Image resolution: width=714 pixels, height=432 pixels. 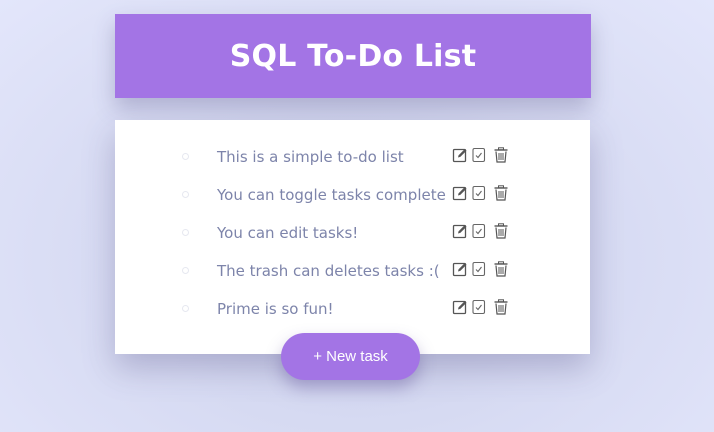 I want to click on list-item: You can edit tasks!, so click(x=352, y=235).